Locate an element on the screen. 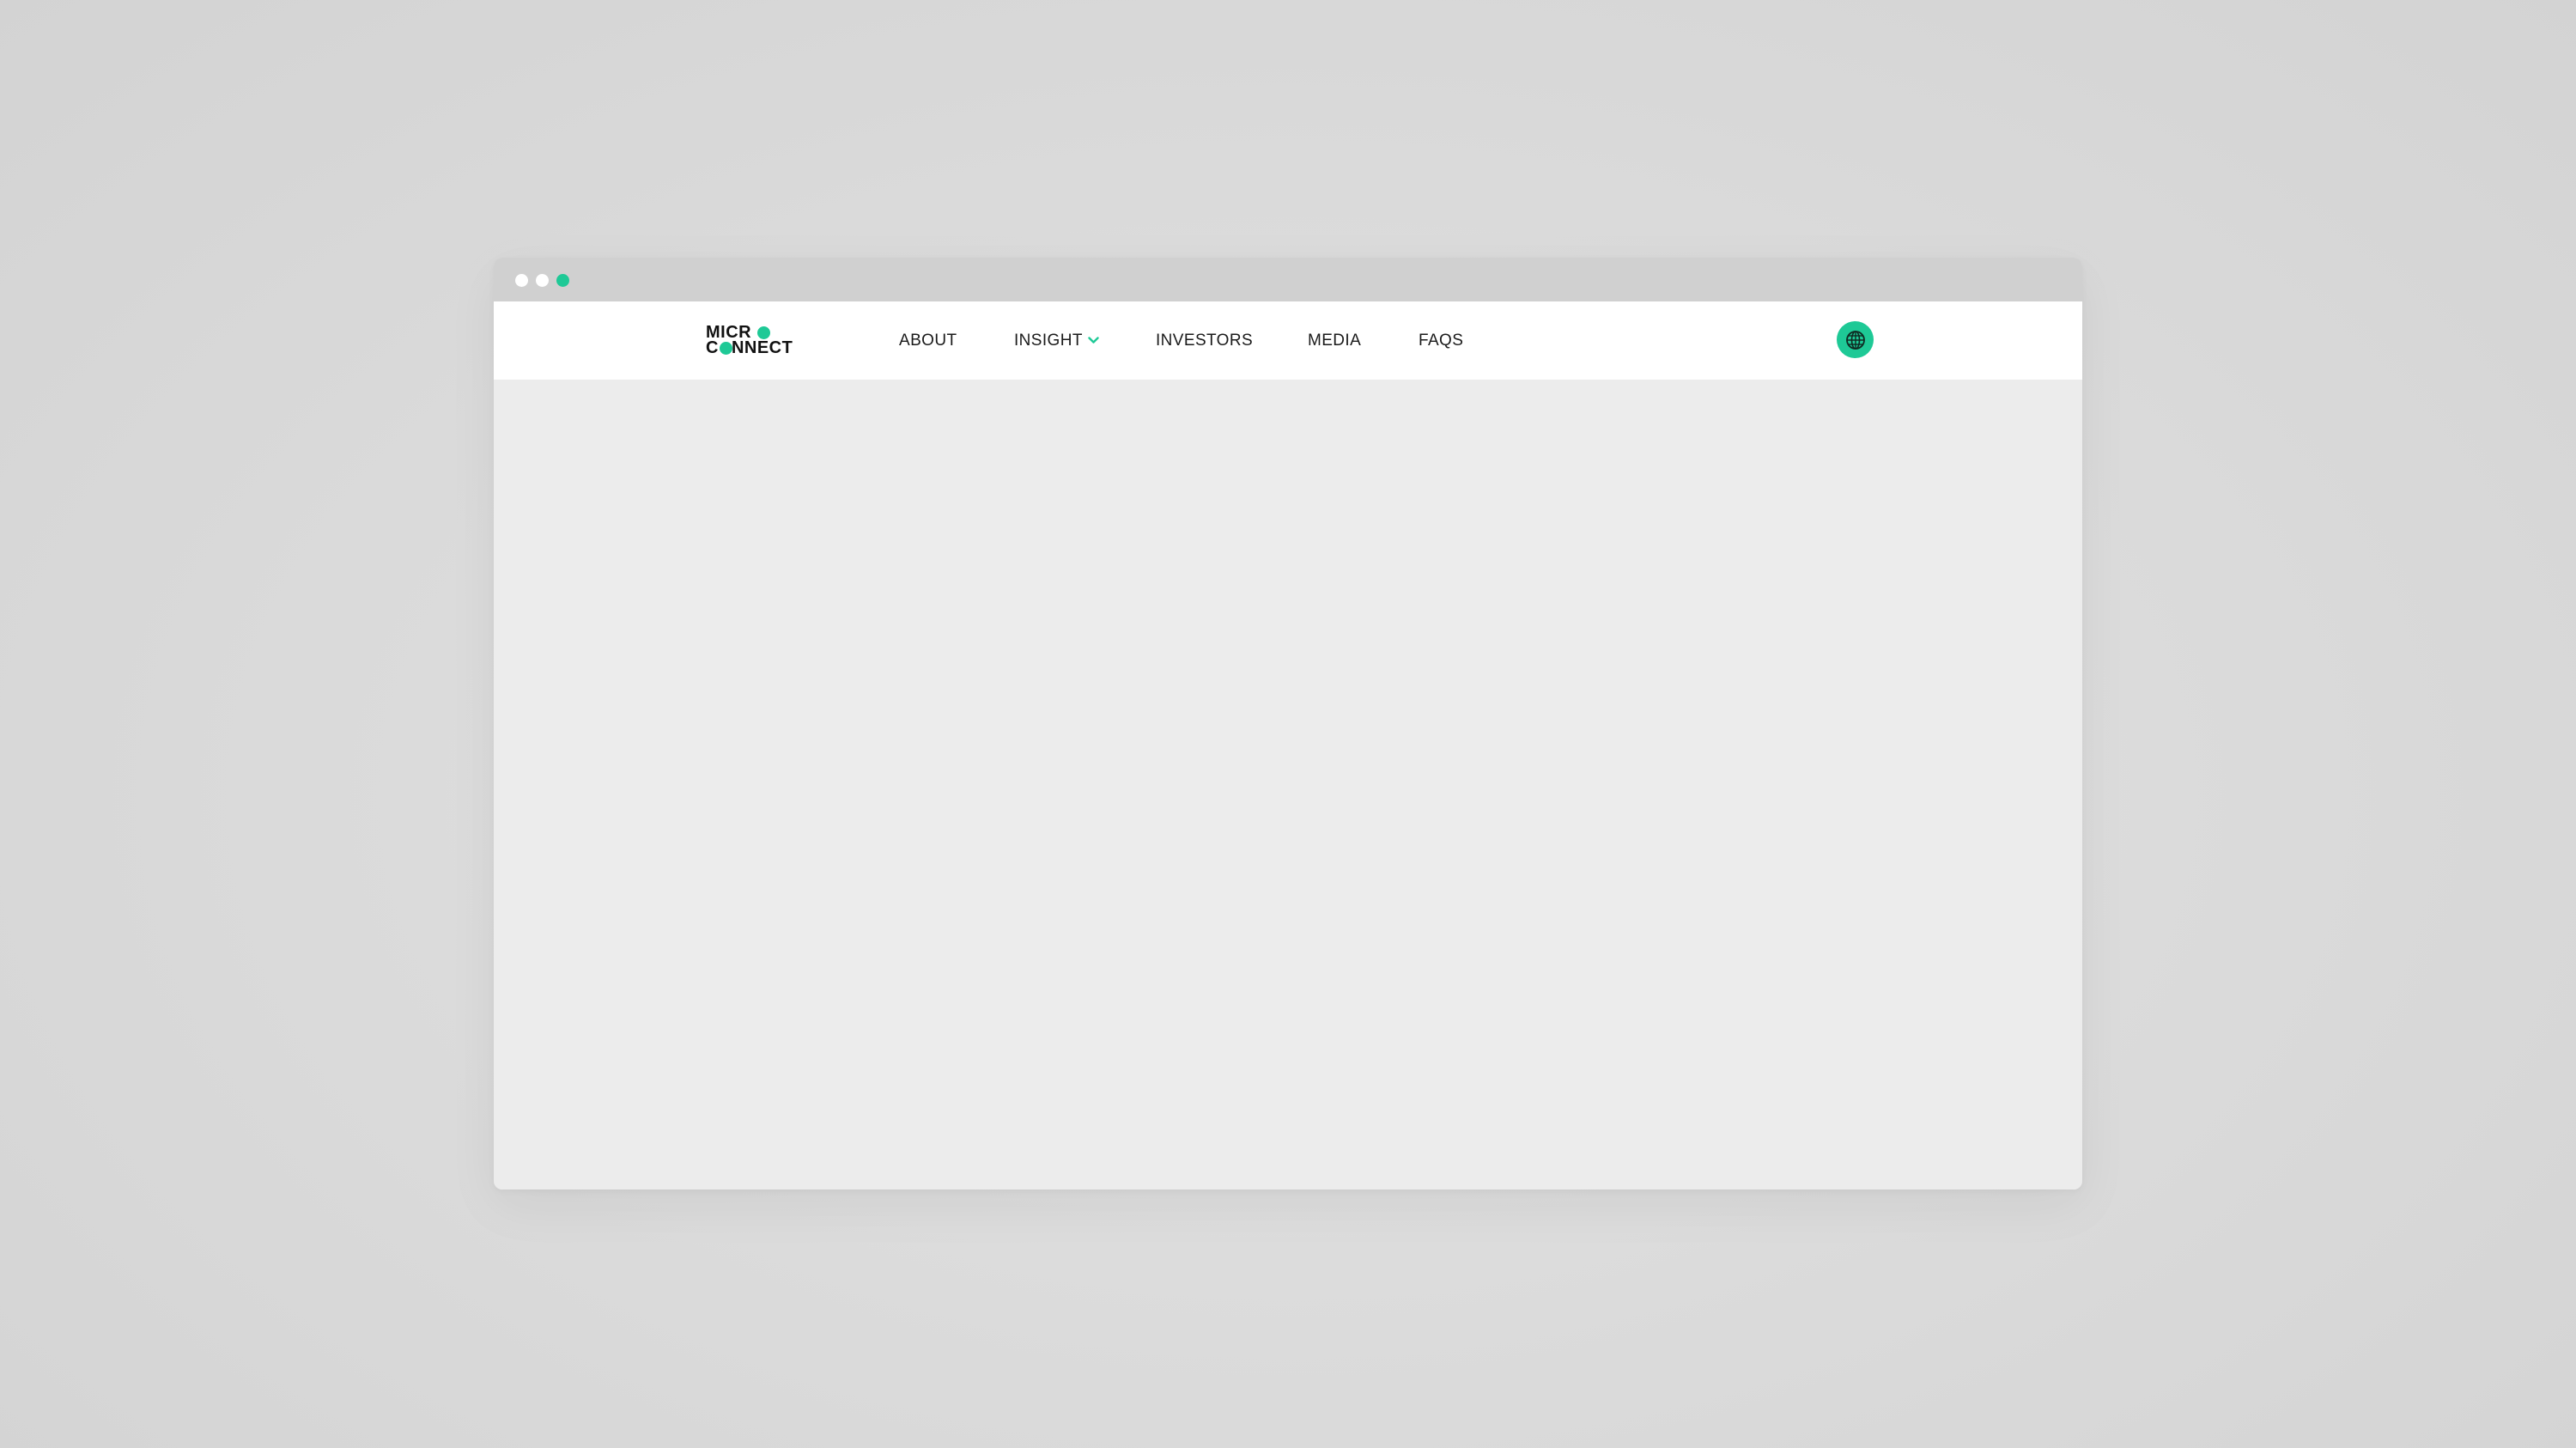 This screenshot has width=2576, height=1448. nav-item-label: MEDIA is located at coordinates (1335, 341).